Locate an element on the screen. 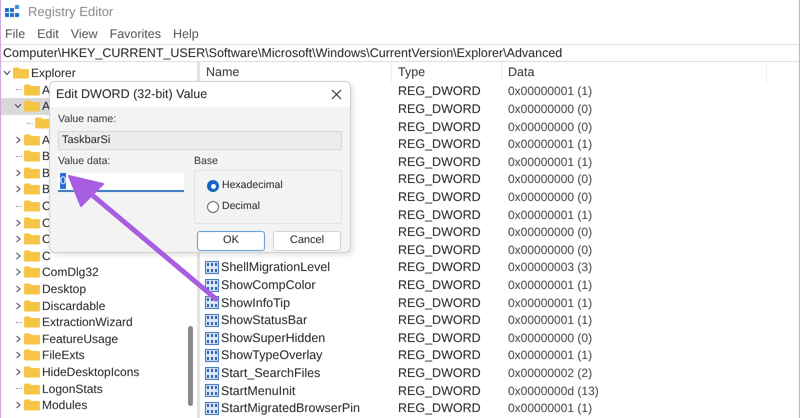 The height and width of the screenshot is (418, 800). tree-item: FileExts is located at coordinates (44, 355).